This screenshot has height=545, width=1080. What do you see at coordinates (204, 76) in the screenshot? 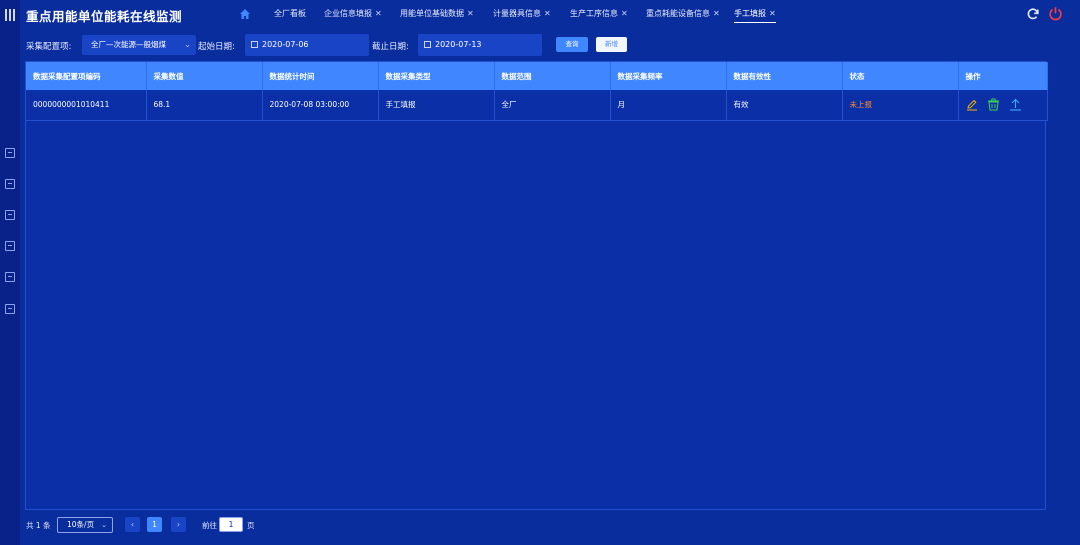
I see `column-header: 采集数值` at bounding box center [204, 76].